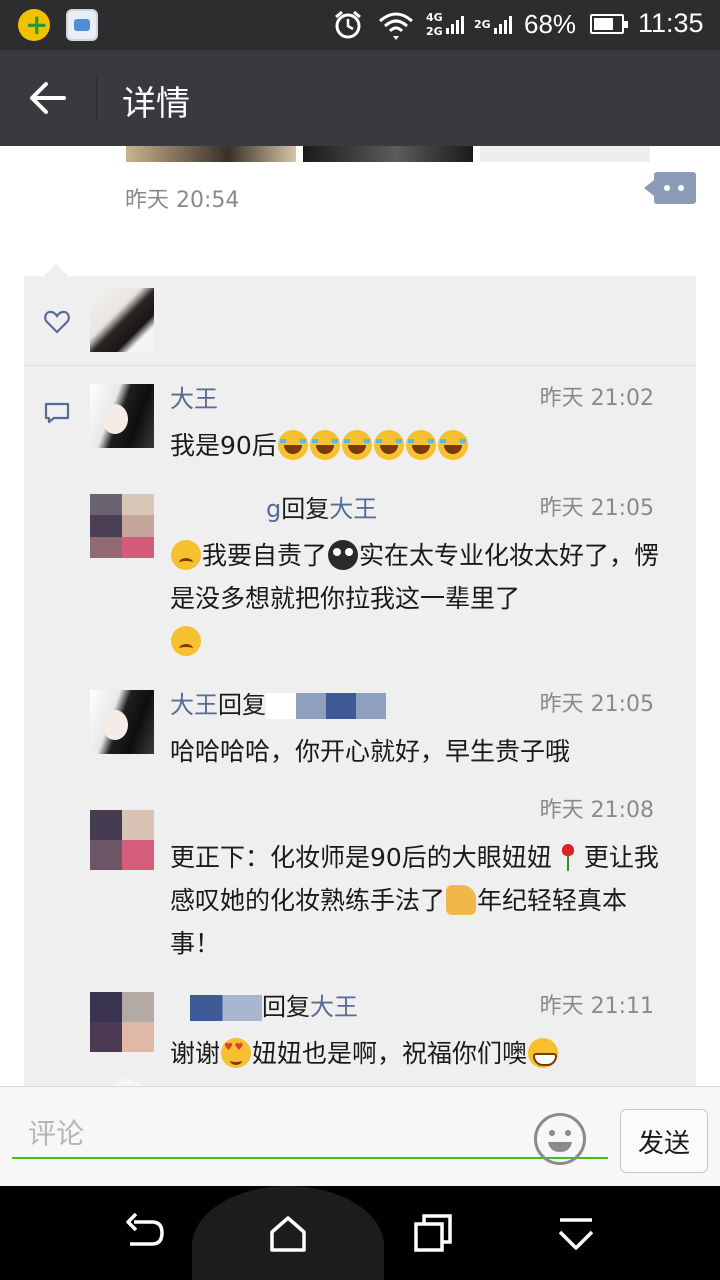 The image size is (720, 1280). What do you see at coordinates (568, 857) in the screenshot?
I see `rose-emoji-icon` at bounding box center [568, 857].